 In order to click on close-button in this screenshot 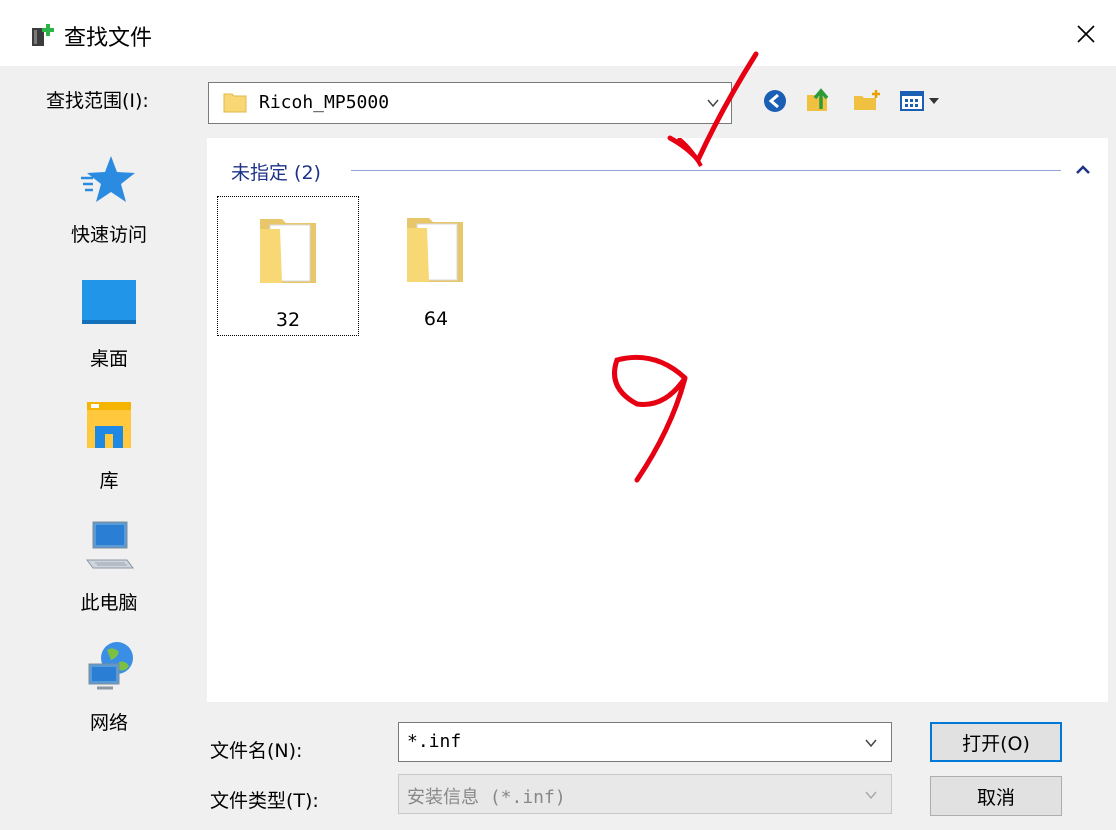, I will do `click(1086, 34)`.